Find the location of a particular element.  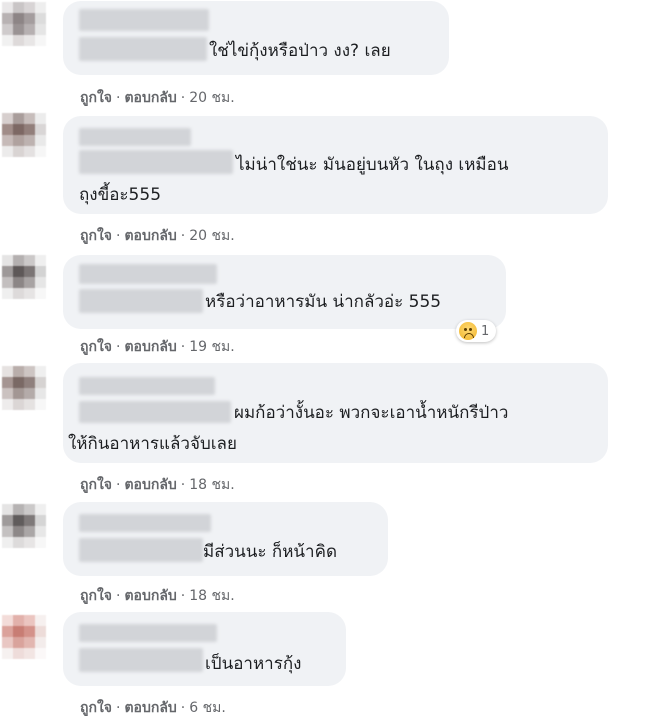

comment-bubble: เป็นอาหารกุ้ง is located at coordinates (204, 649).